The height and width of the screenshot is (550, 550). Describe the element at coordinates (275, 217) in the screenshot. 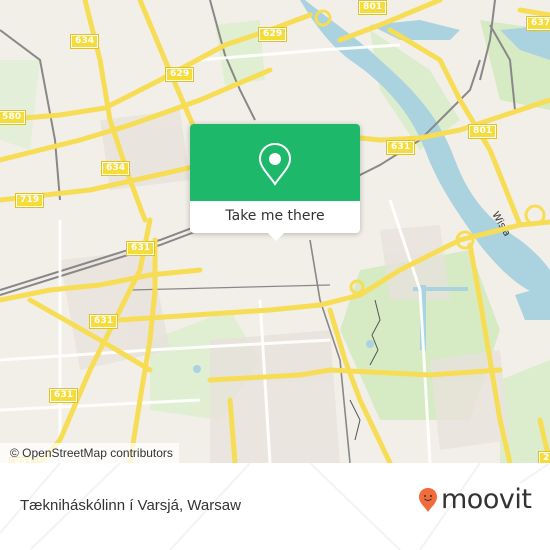

I see `take-me-there-button: Take me there` at that location.